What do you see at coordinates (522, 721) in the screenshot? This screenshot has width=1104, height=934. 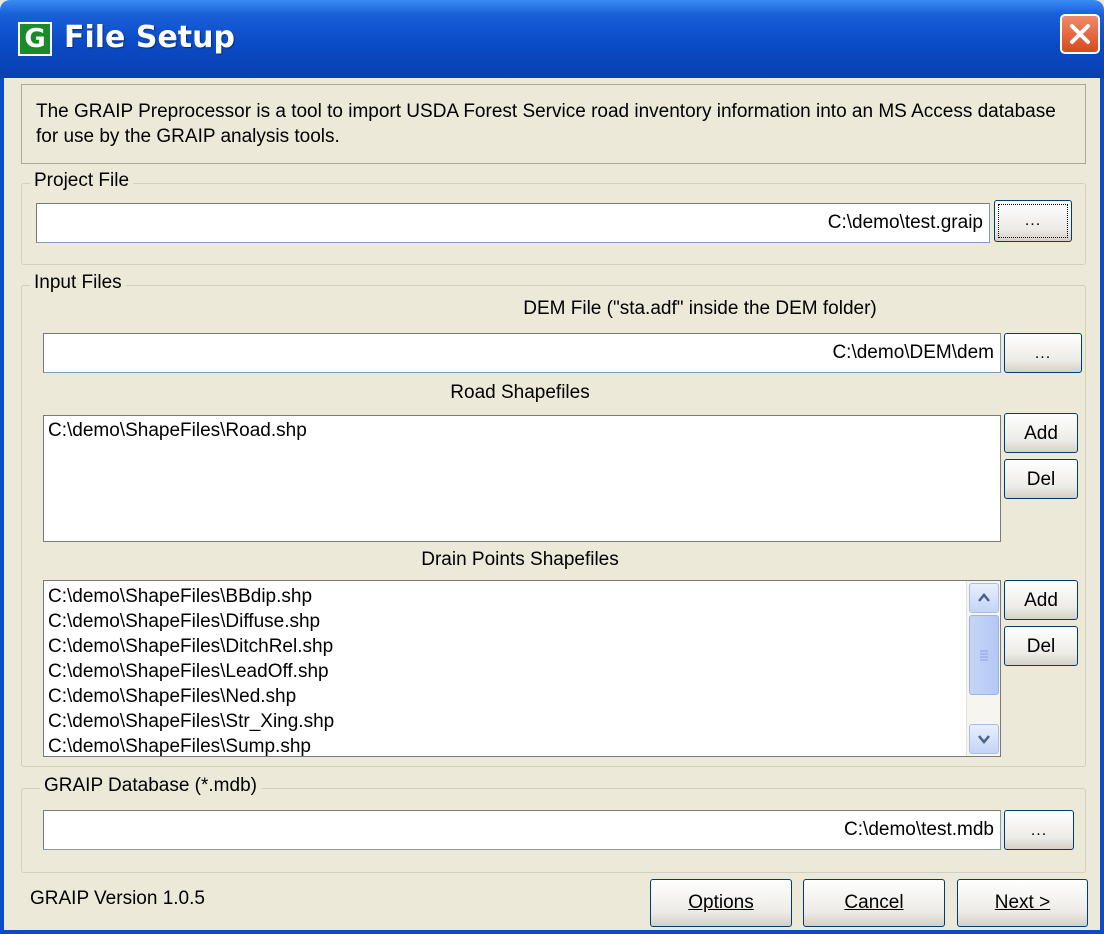 I see `list-item: C:\demo\ShapeFiles\Str_Xing.shp` at bounding box center [522, 721].